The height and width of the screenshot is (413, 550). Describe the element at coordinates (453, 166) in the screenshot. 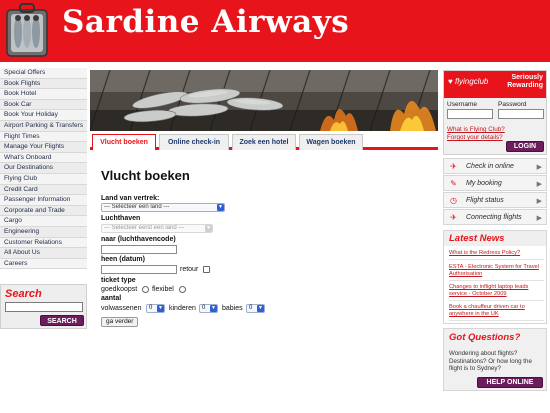

I see `plane-icon: ✈` at that location.